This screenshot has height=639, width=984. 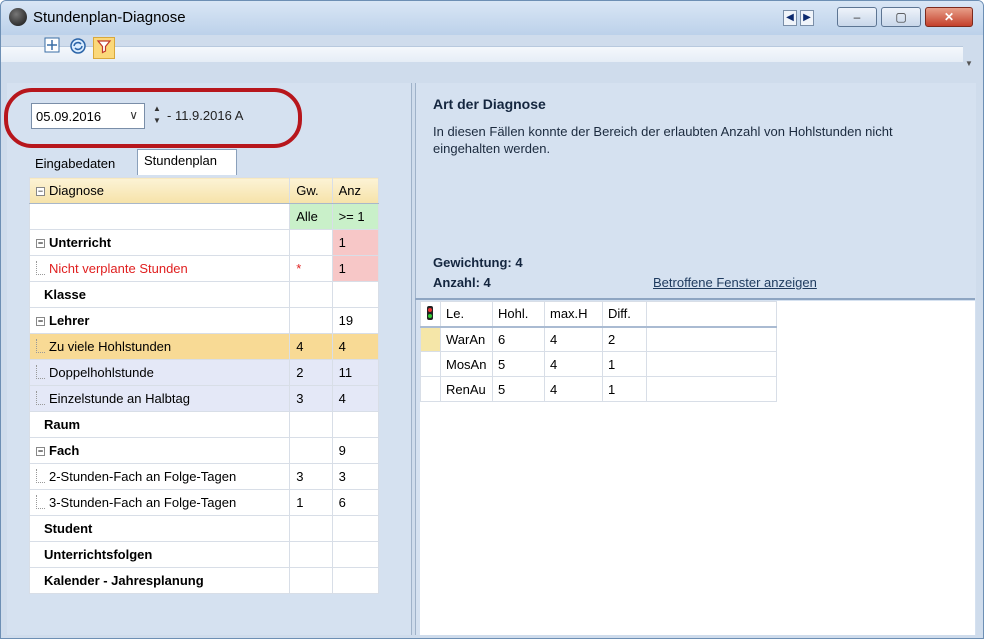 I want to click on detail-separator, so click(x=695, y=299).